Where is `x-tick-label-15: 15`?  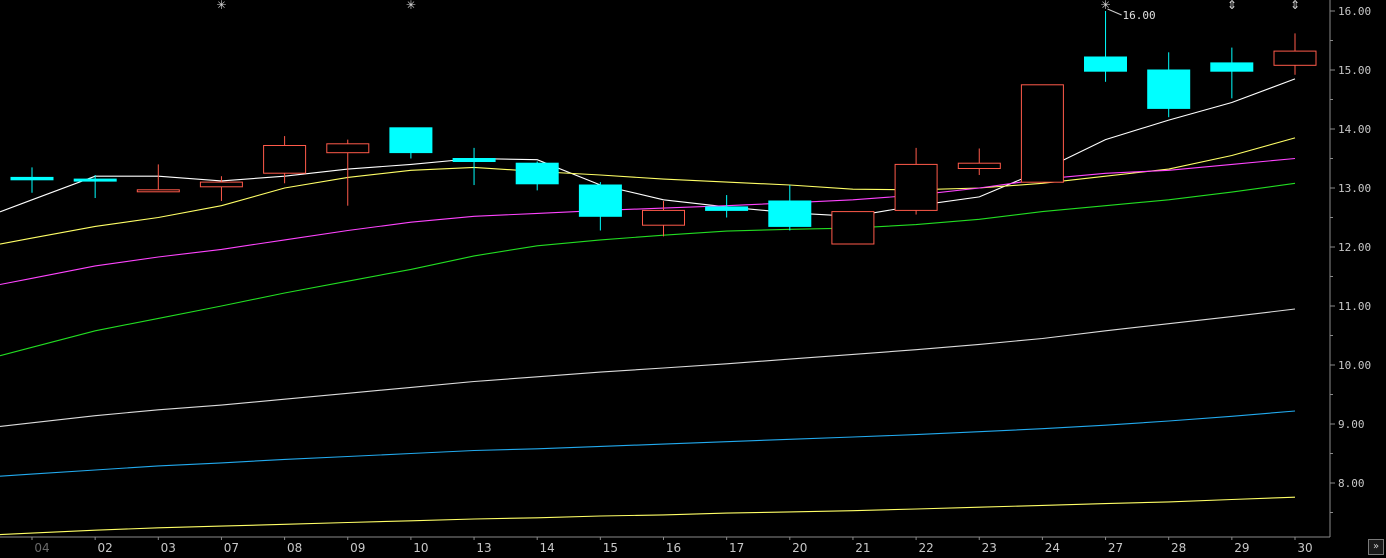
x-tick-label-15: 15 is located at coordinates (610, 548).